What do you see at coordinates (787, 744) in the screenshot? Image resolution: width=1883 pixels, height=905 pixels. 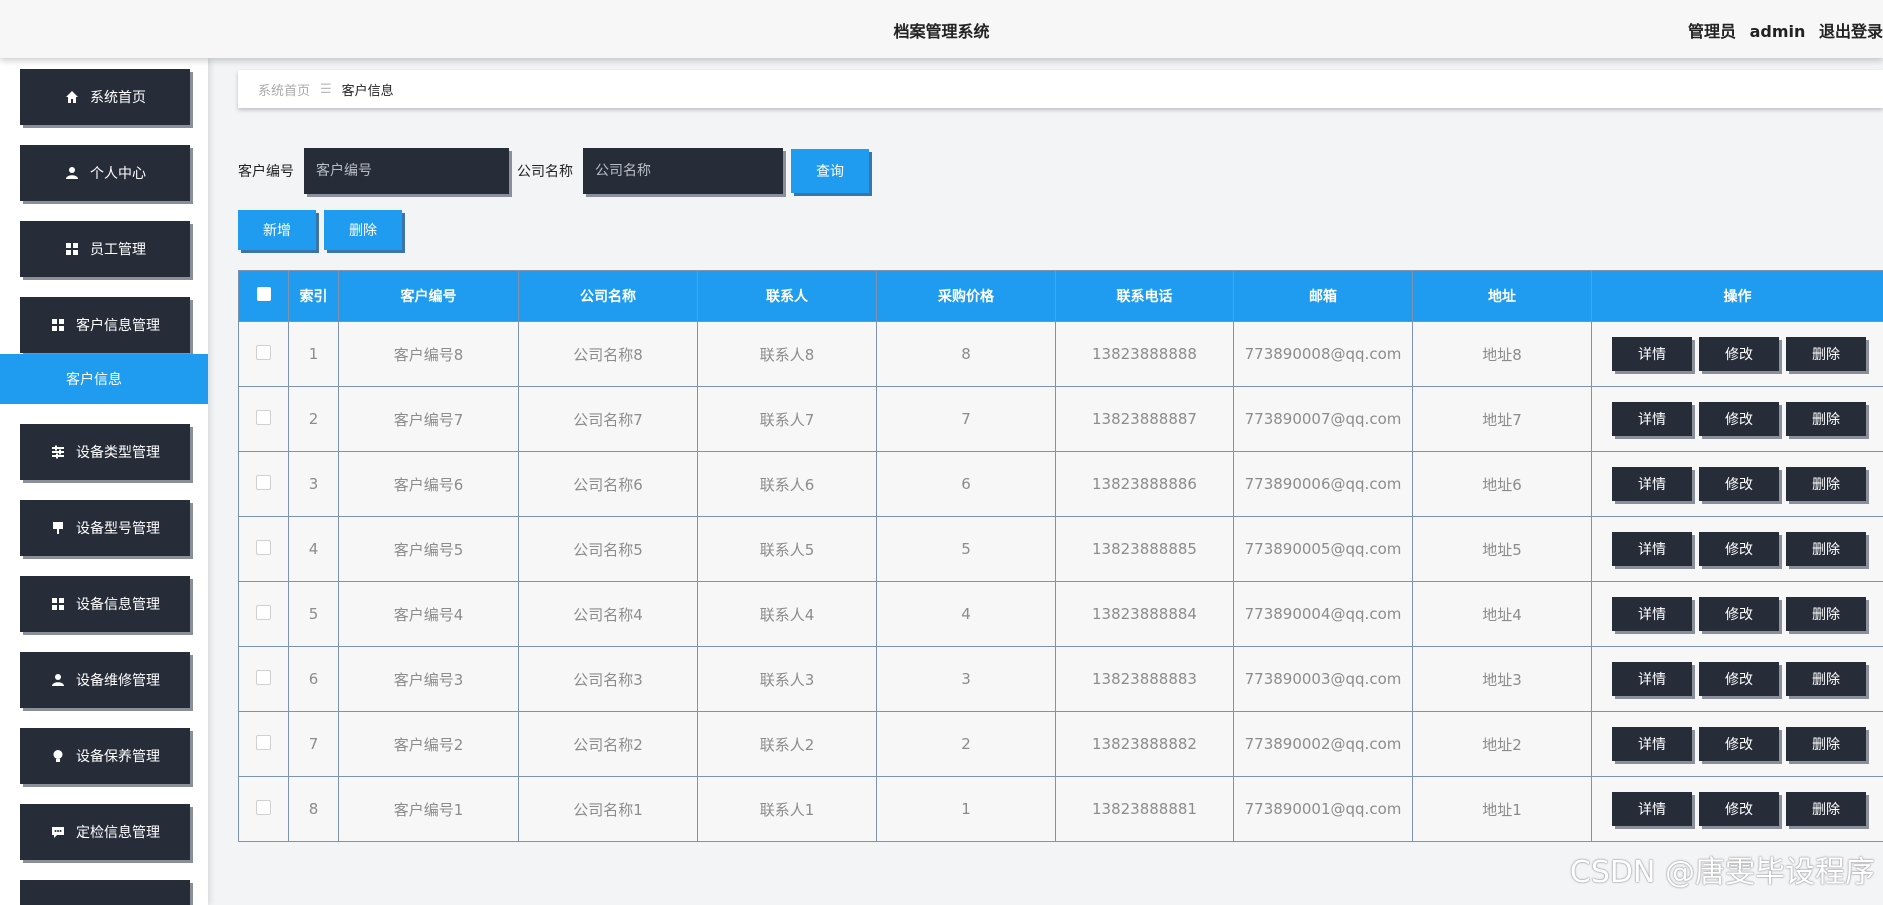 I see `cell-contact: 联系人2` at bounding box center [787, 744].